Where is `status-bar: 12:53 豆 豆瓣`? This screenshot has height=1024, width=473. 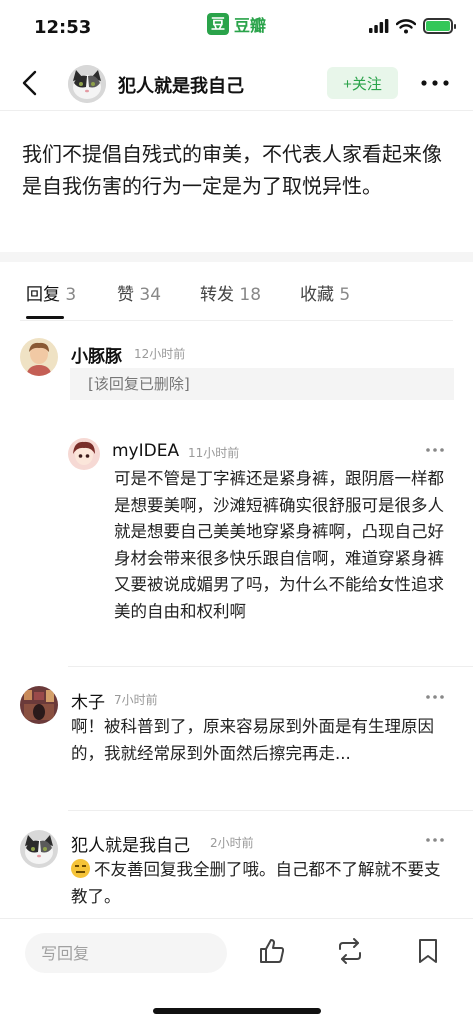 status-bar: 12:53 豆 豆瓣 is located at coordinates (236, 28).